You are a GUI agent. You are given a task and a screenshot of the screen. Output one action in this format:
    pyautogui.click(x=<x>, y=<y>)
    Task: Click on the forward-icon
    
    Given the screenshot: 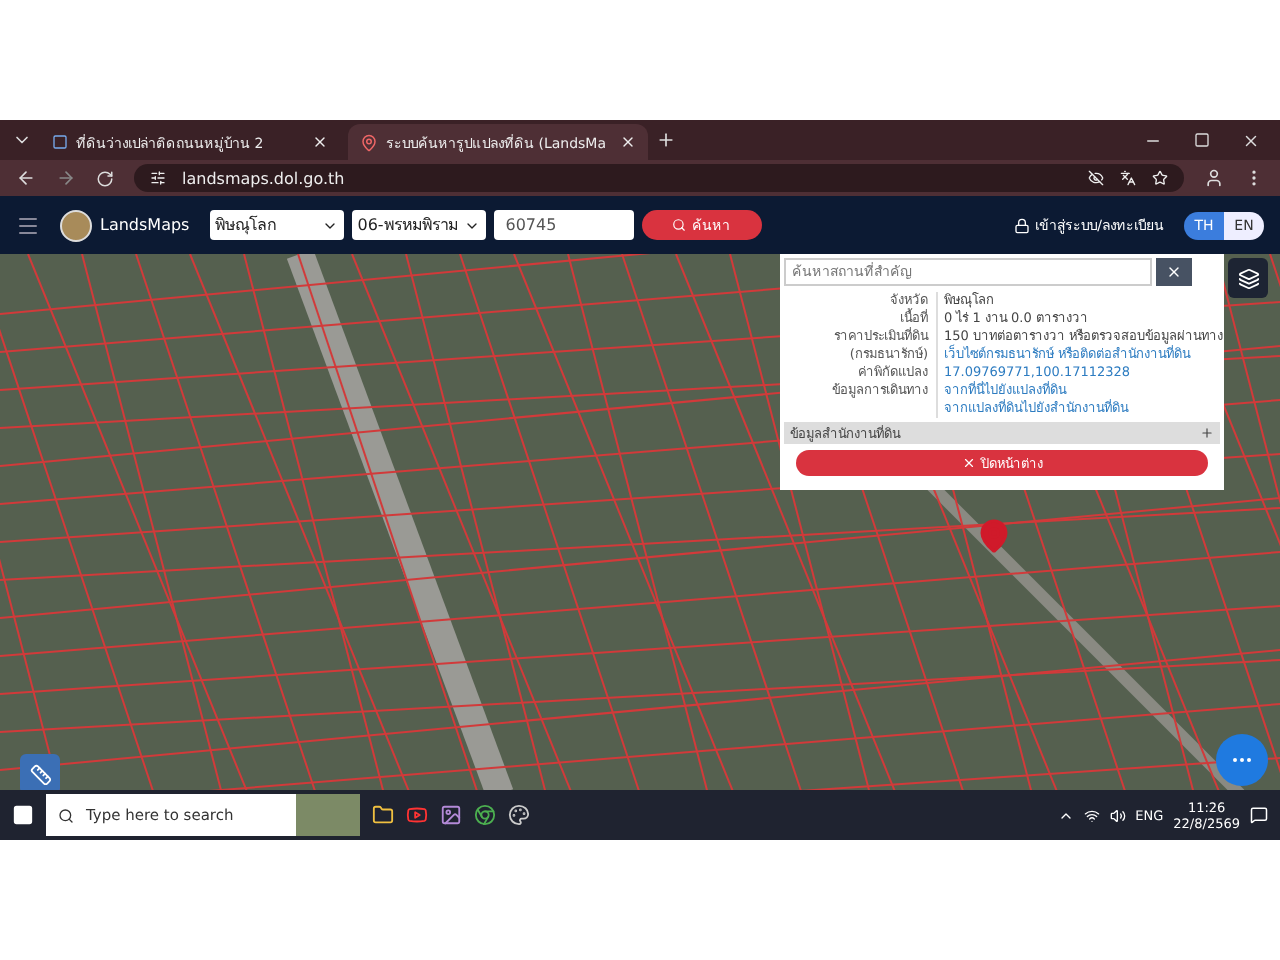 What is the action you would take?
    pyautogui.click(x=66, y=178)
    